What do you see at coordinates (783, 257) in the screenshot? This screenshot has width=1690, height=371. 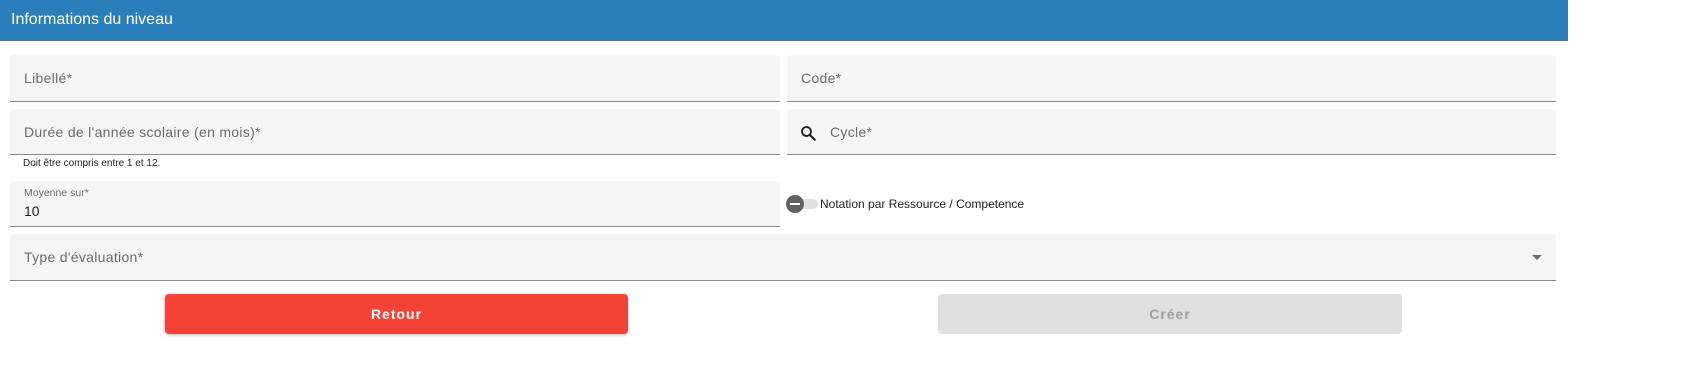 I see `type-evaluation-select: Type d'évaluation*` at bounding box center [783, 257].